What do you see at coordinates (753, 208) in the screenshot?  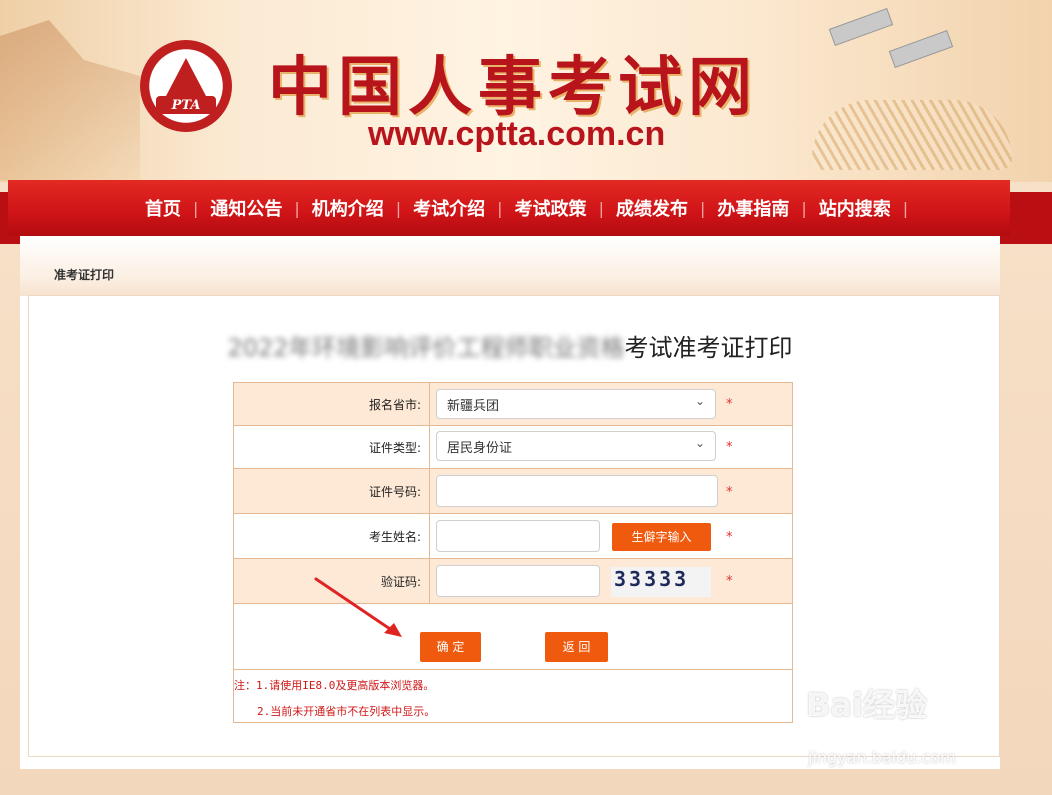 I see `nav-item-guide: 办事指南` at bounding box center [753, 208].